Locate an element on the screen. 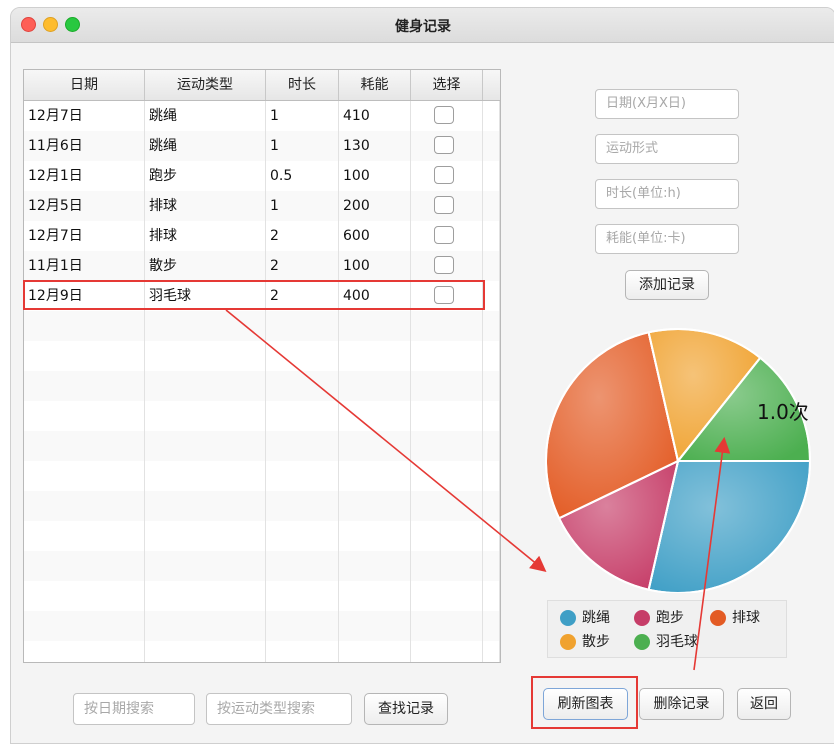 The height and width of the screenshot is (744, 834). cell-duration: 1 is located at coordinates (302, 116).